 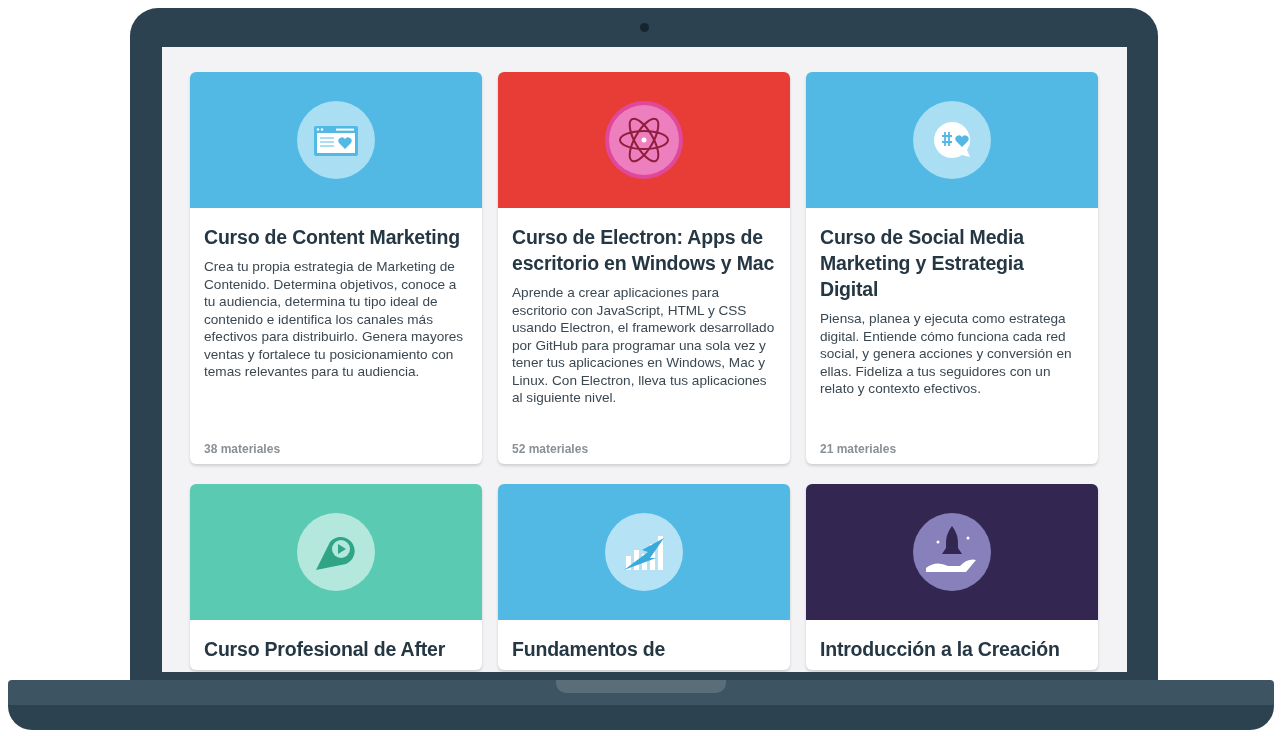 What do you see at coordinates (243, 449) in the screenshot?
I see `materials-count: 38 materiales` at bounding box center [243, 449].